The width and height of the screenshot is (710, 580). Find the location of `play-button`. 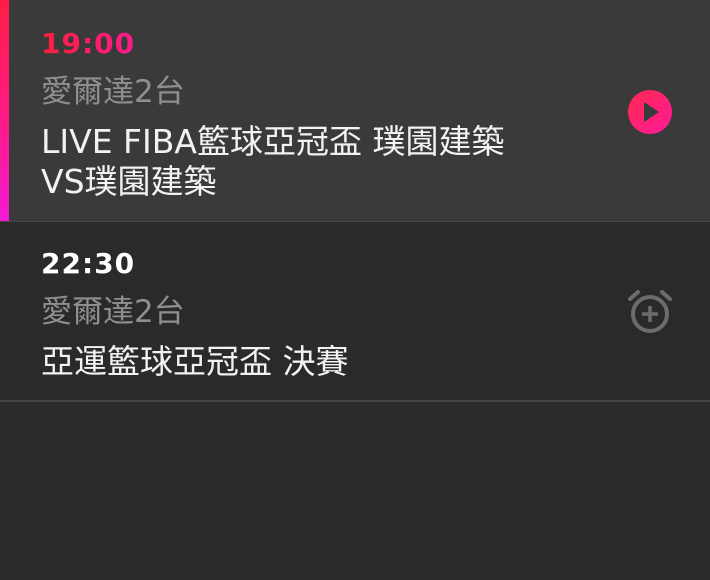

play-button is located at coordinates (650, 112).